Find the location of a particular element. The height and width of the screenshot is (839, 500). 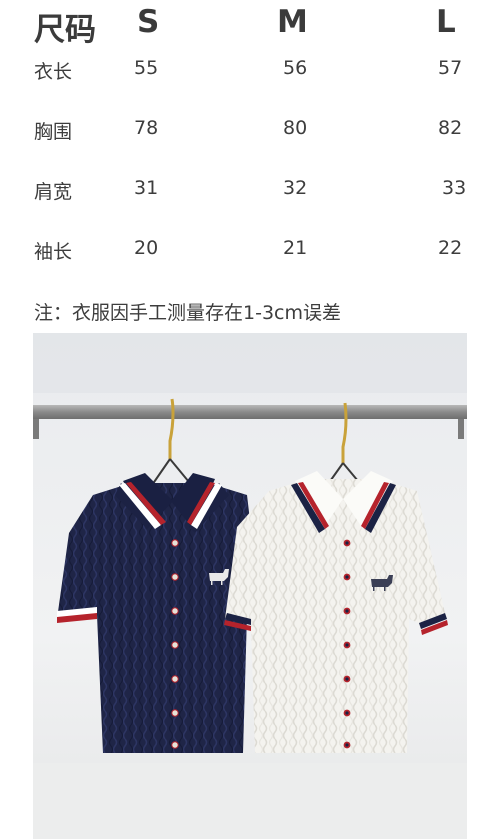

row-sleeve-l: 22 is located at coordinates (450, 248).